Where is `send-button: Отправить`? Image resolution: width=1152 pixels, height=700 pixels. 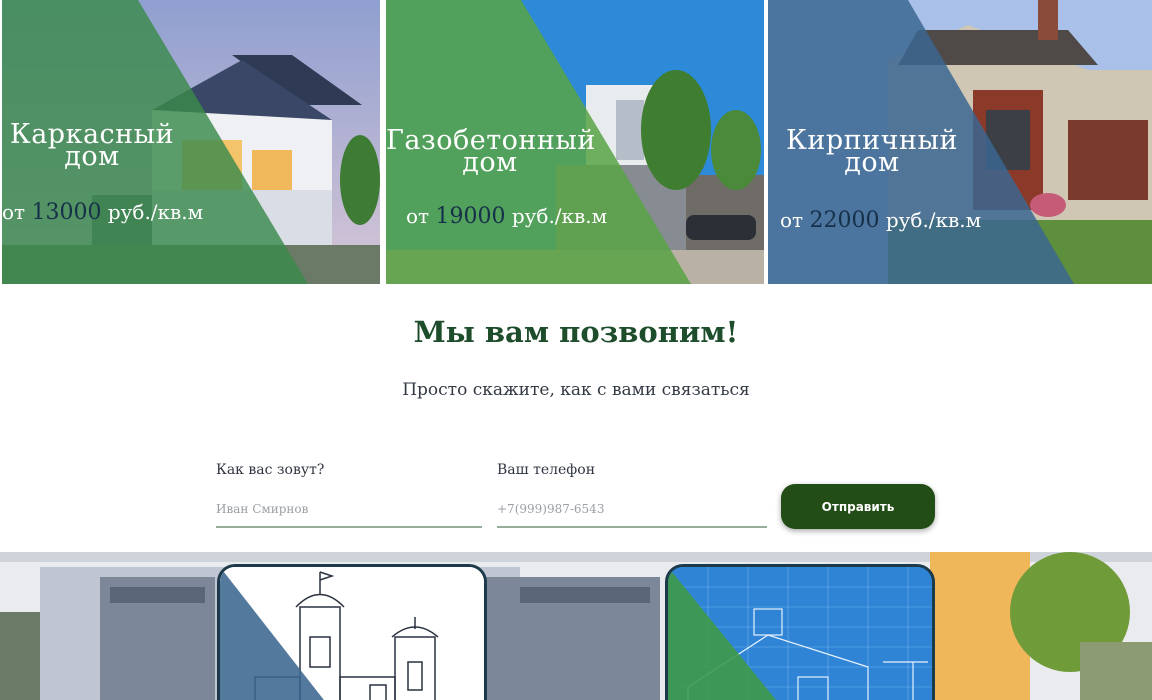 send-button: Отправить is located at coordinates (858, 506).